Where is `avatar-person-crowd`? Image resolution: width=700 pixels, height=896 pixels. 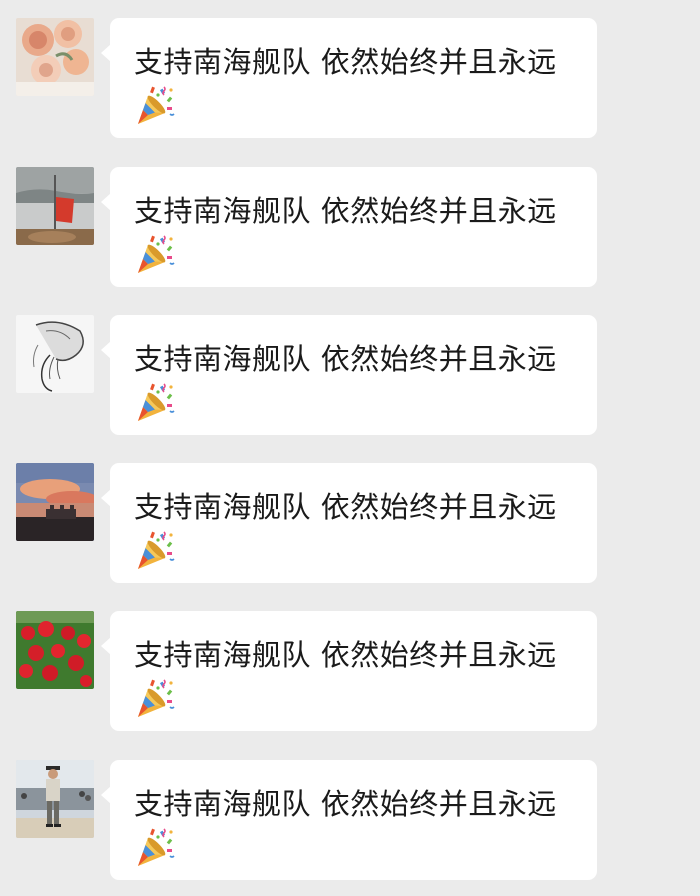 avatar-person-crowd is located at coordinates (55, 799).